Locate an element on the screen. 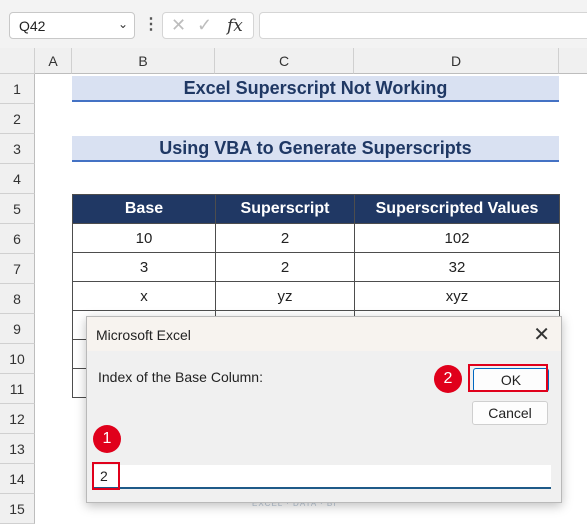  row-header: 5 is located at coordinates (17, 209).